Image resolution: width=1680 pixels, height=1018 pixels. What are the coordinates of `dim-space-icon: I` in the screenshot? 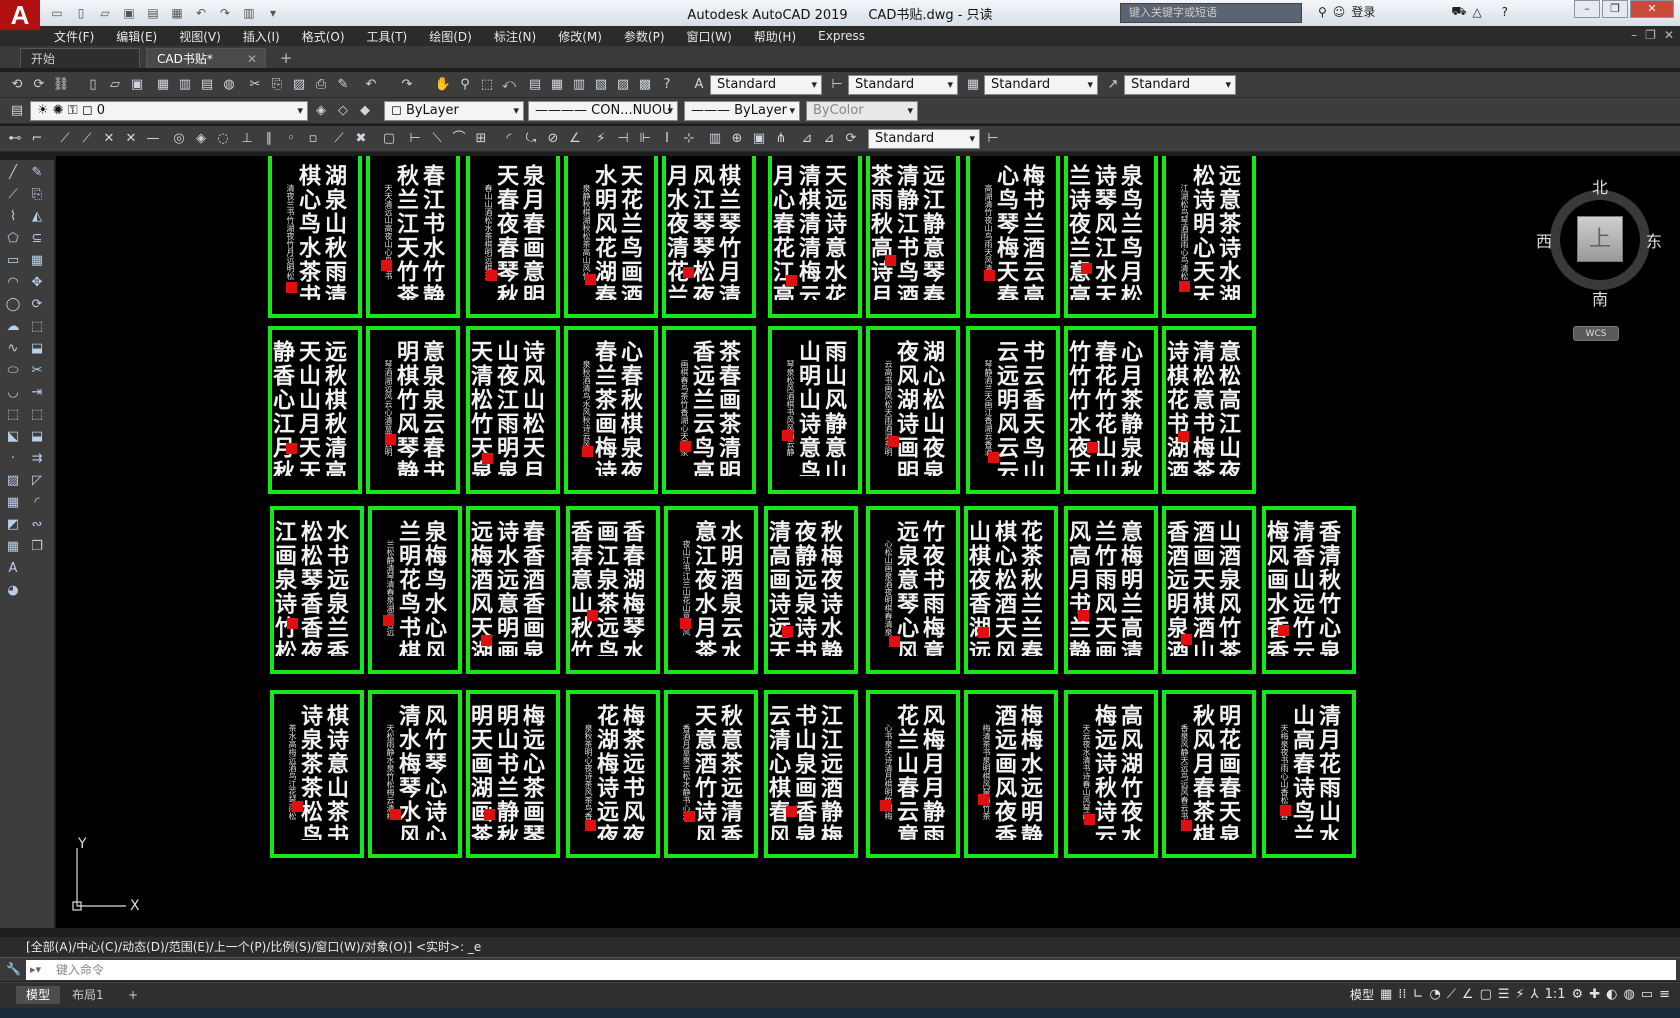 It's located at (667, 139).